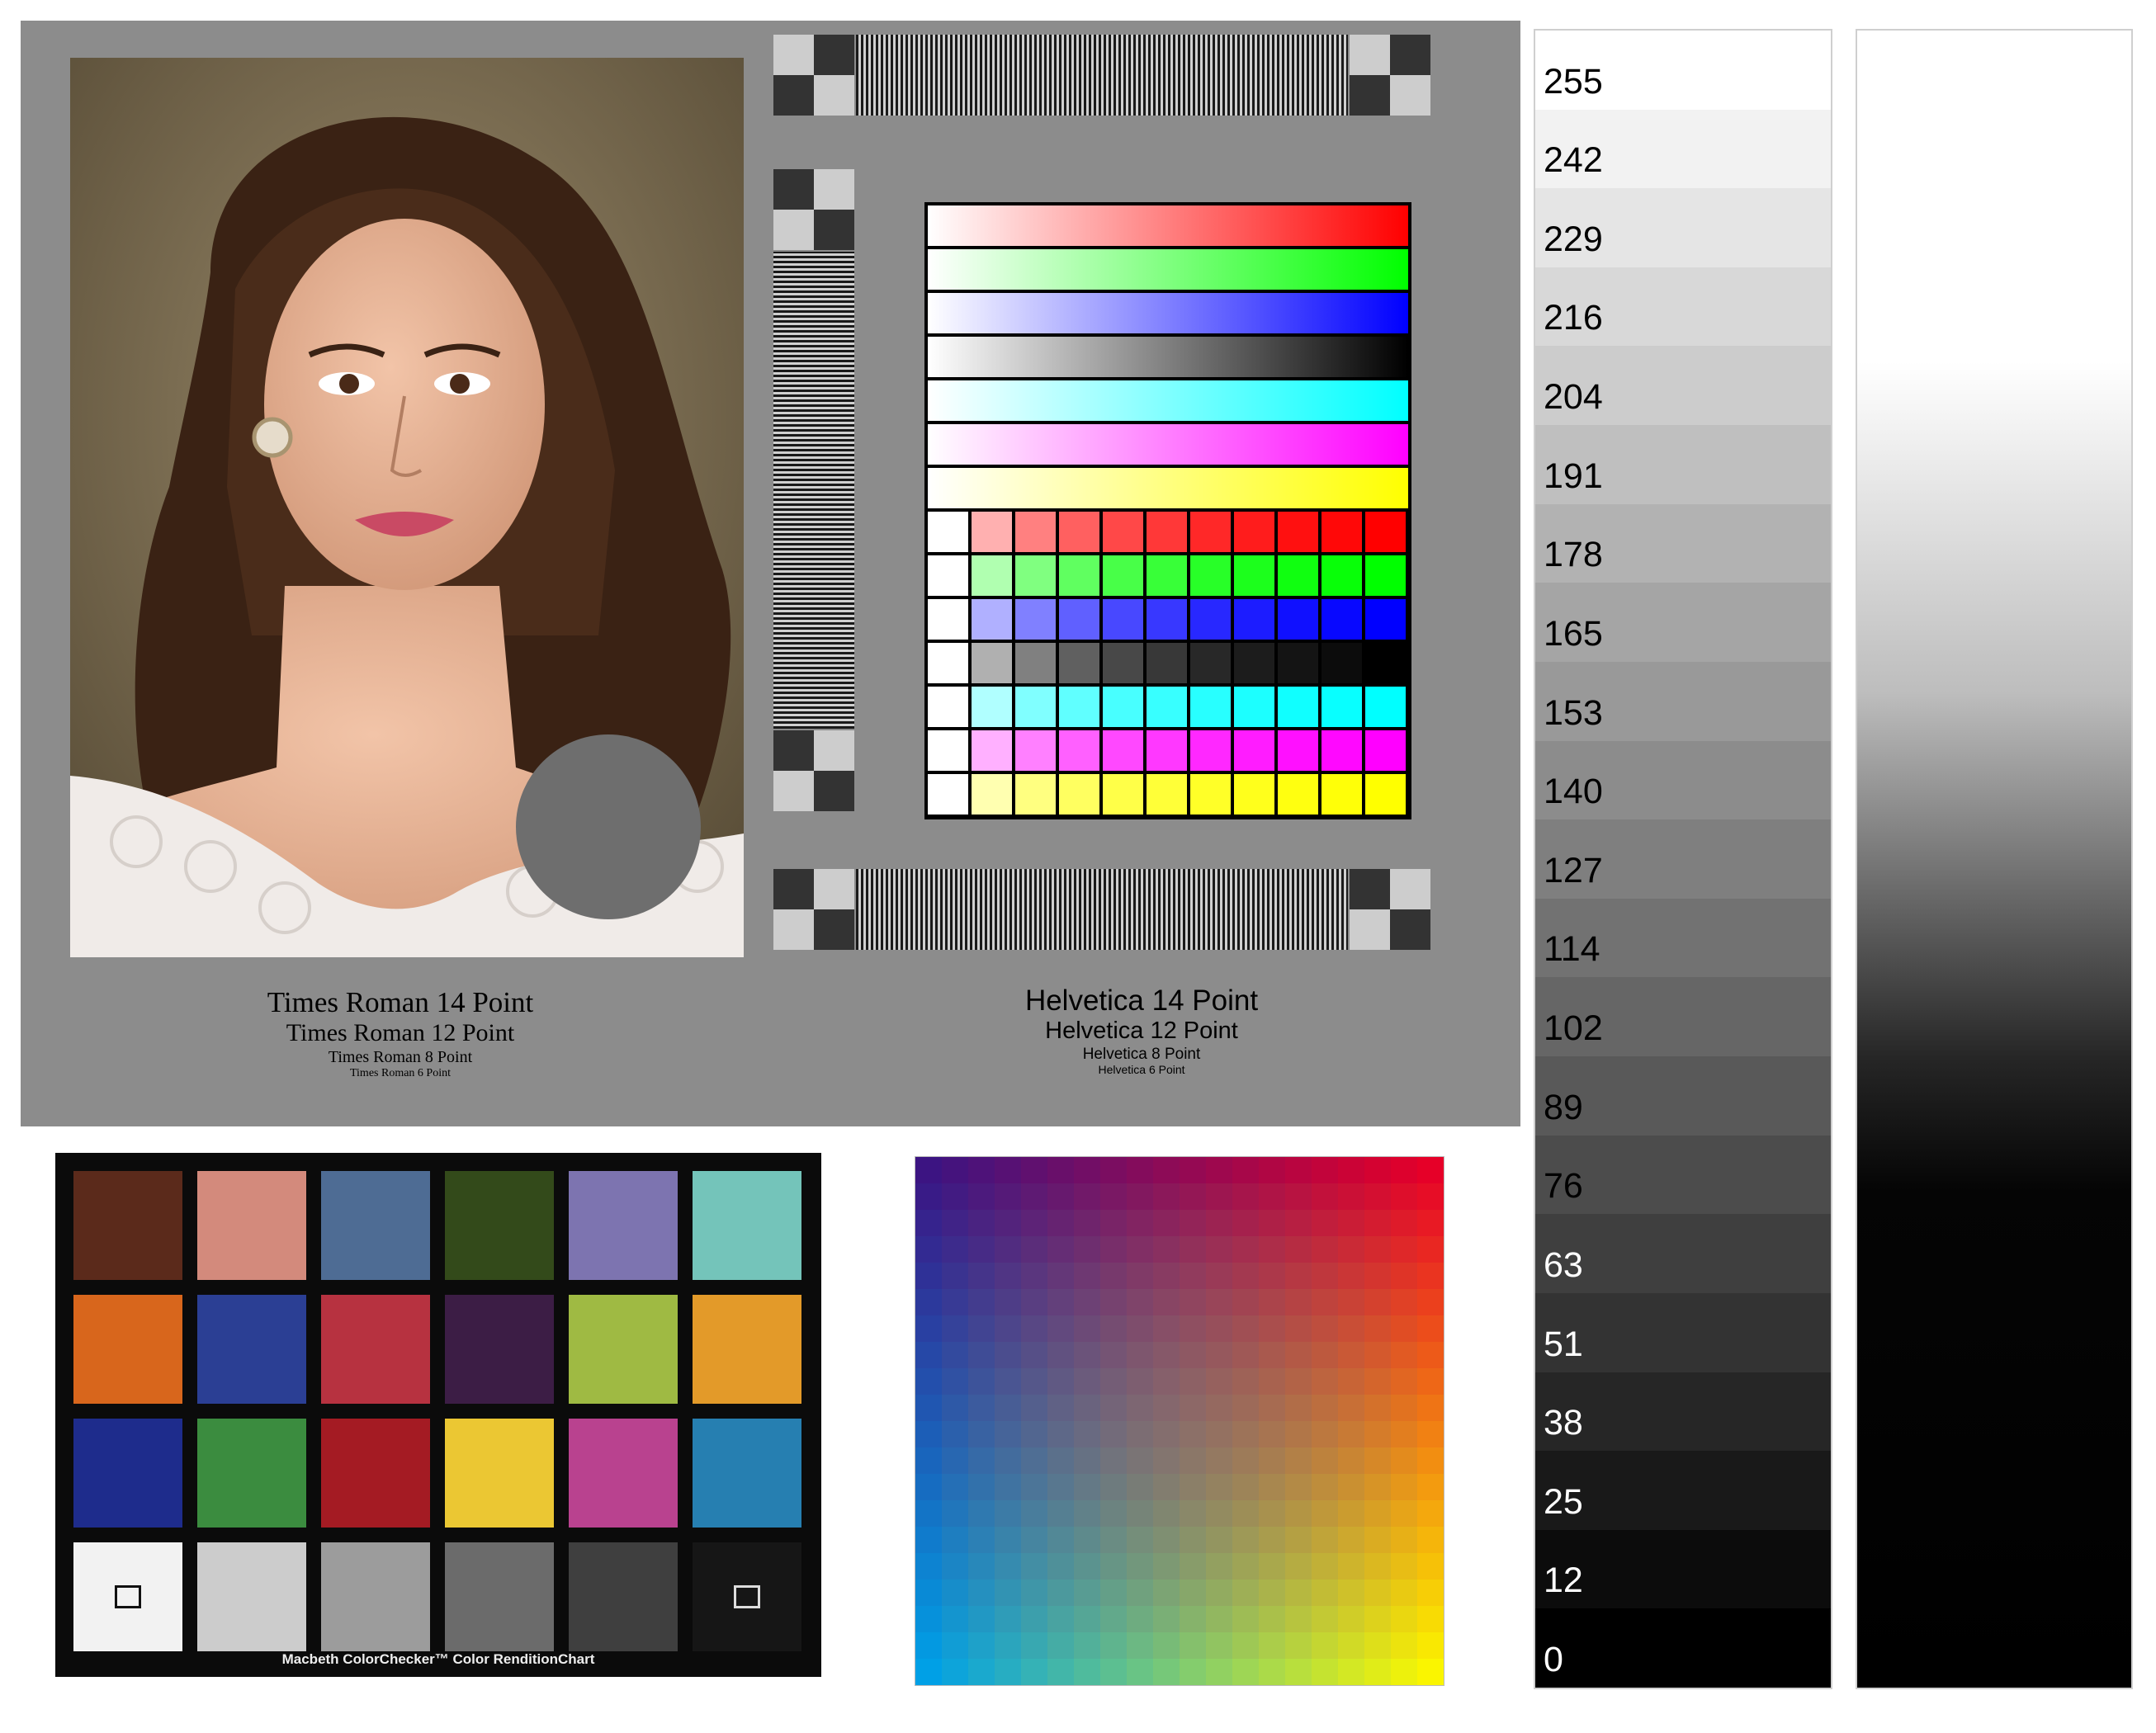  What do you see at coordinates (1141, 1054) in the screenshot?
I see `sans-8pt: Helvetica 8 Point` at bounding box center [1141, 1054].